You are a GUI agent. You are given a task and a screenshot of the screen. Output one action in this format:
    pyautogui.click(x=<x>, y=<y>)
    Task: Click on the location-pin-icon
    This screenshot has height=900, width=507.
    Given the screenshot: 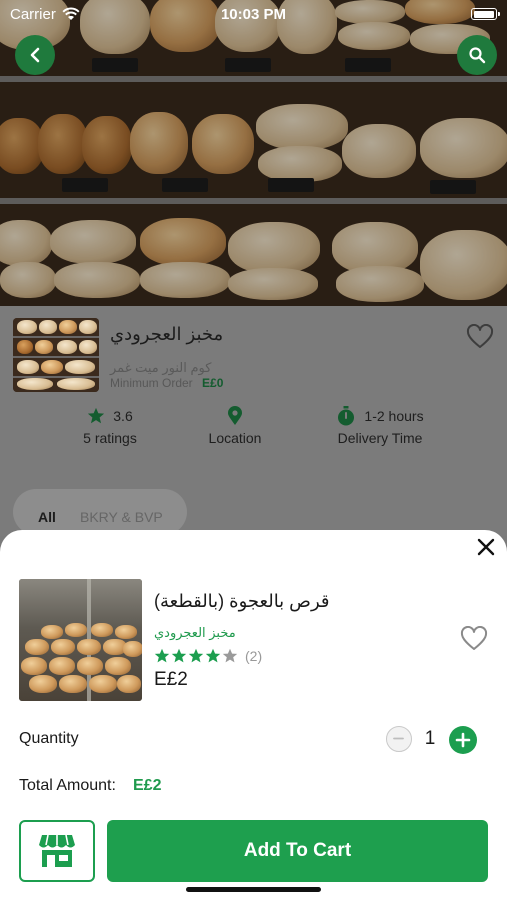 What is the action you would take?
    pyautogui.click(x=235, y=415)
    